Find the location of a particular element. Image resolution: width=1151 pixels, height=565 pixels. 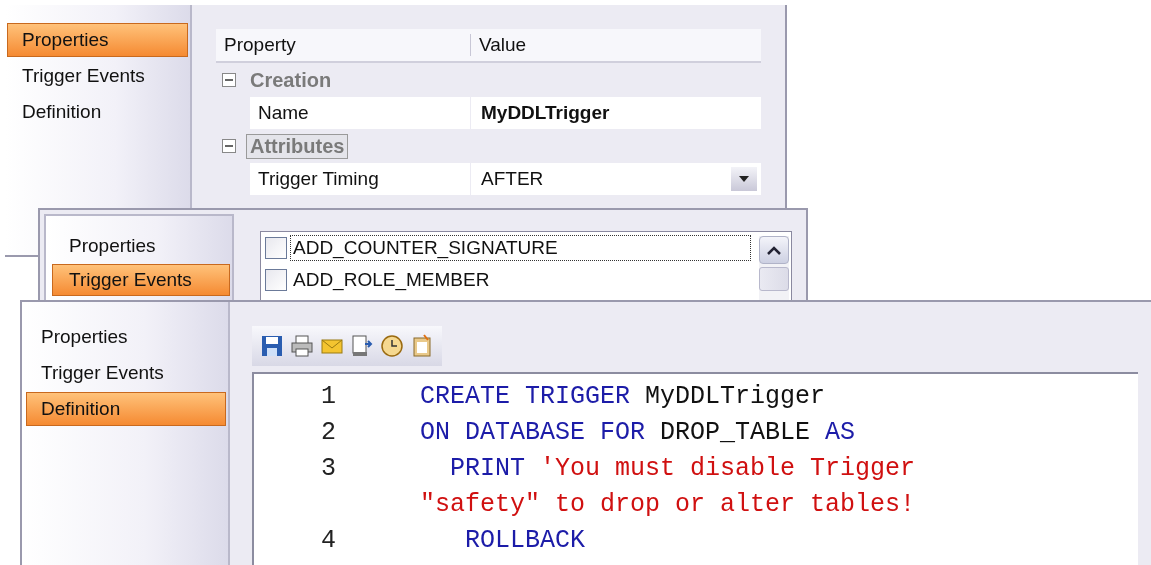

clock-icon is located at coordinates (392, 346).